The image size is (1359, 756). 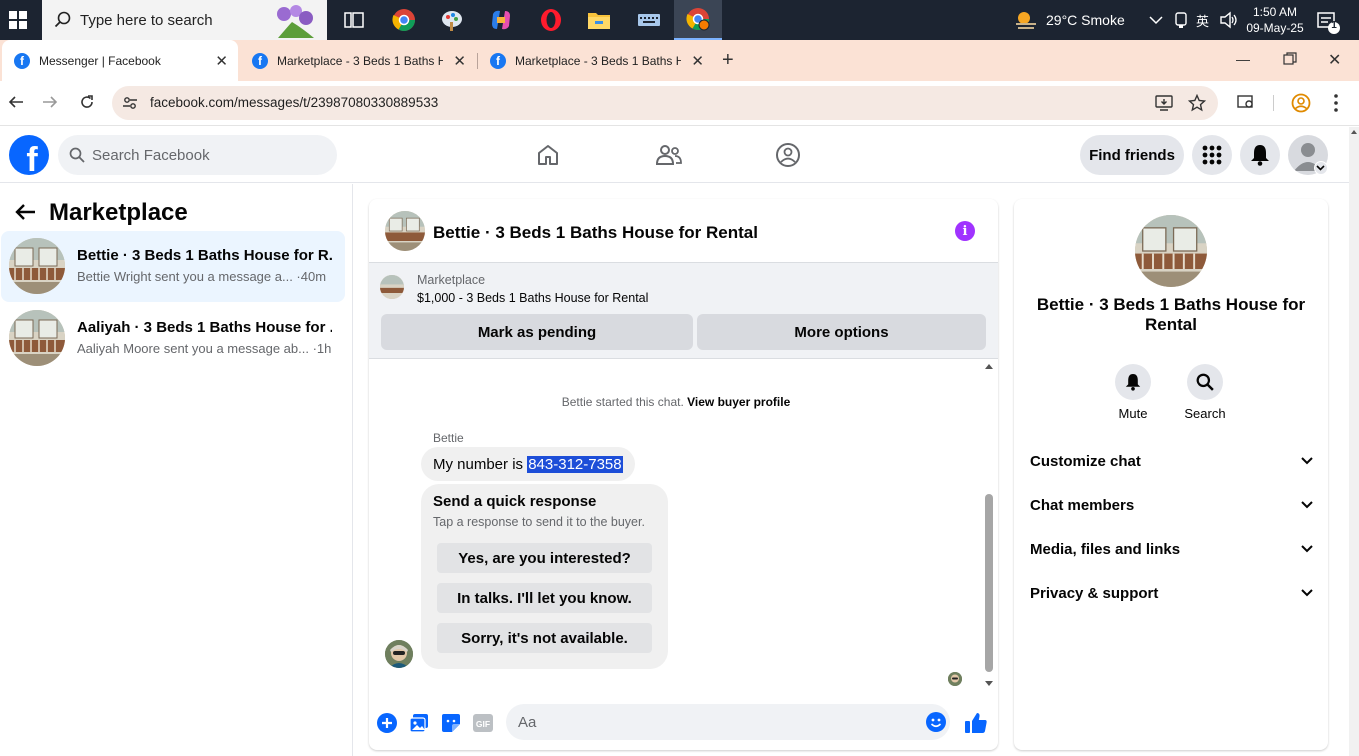 What do you see at coordinates (544, 598) in the screenshot?
I see `quick-response-button: In talks. I'll let you know.` at bounding box center [544, 598].